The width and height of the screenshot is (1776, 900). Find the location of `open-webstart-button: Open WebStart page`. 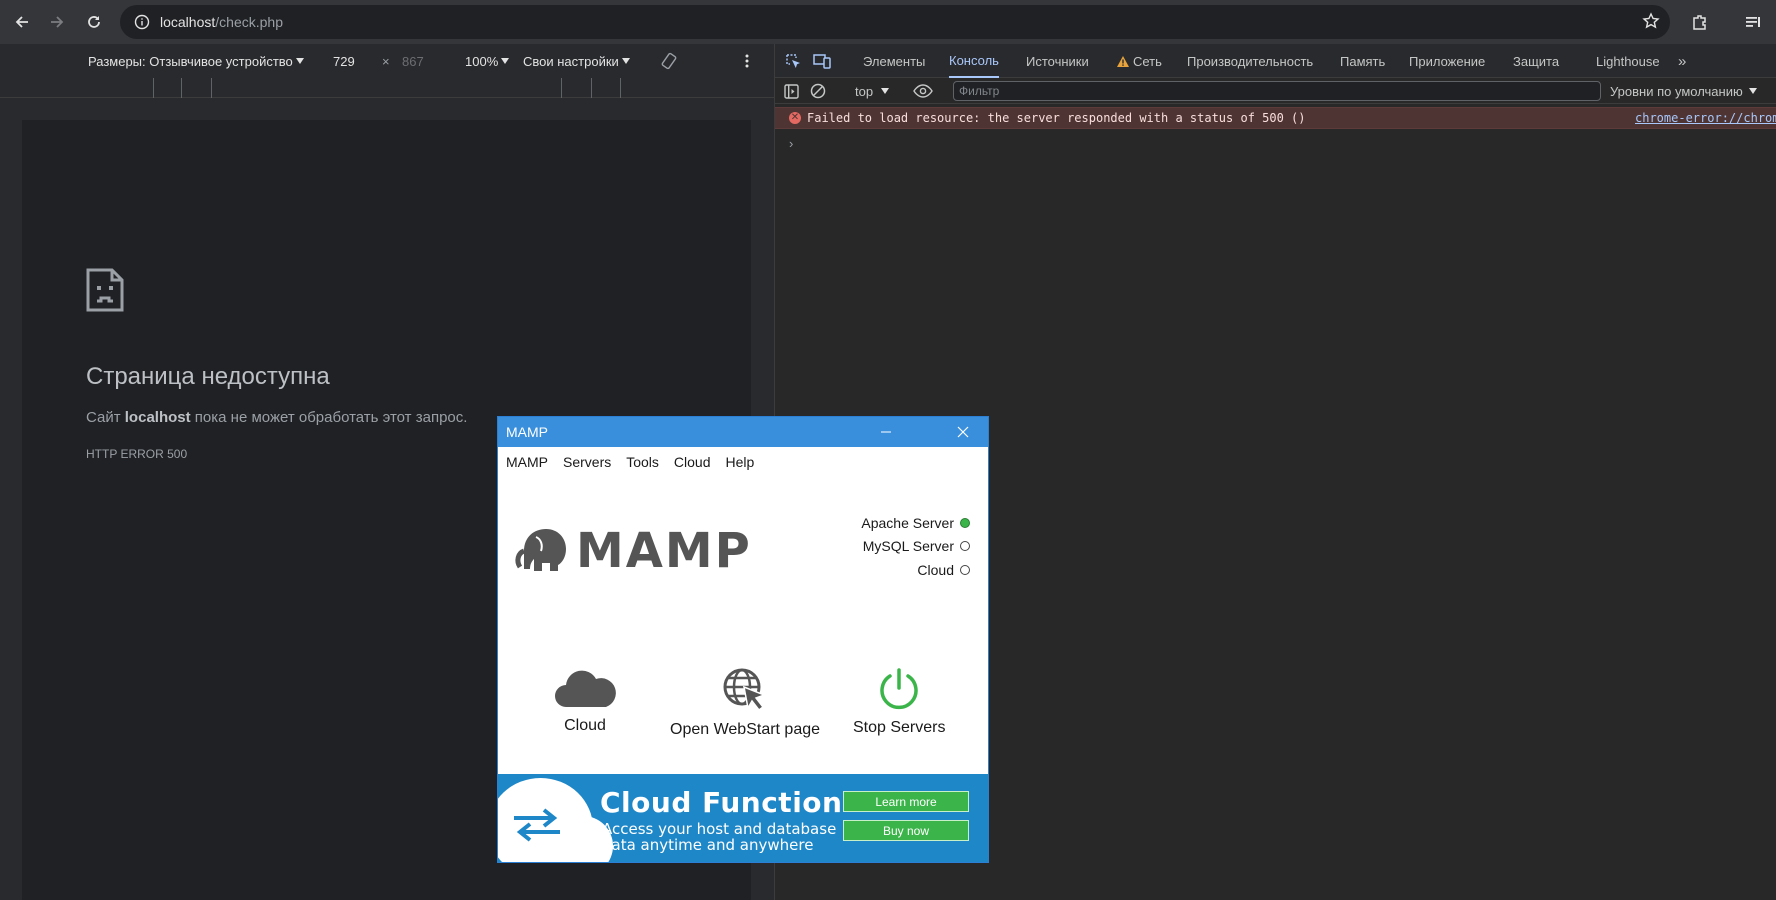

open-webstart-button: Open WebStart page is located at coordinates (745, 703).